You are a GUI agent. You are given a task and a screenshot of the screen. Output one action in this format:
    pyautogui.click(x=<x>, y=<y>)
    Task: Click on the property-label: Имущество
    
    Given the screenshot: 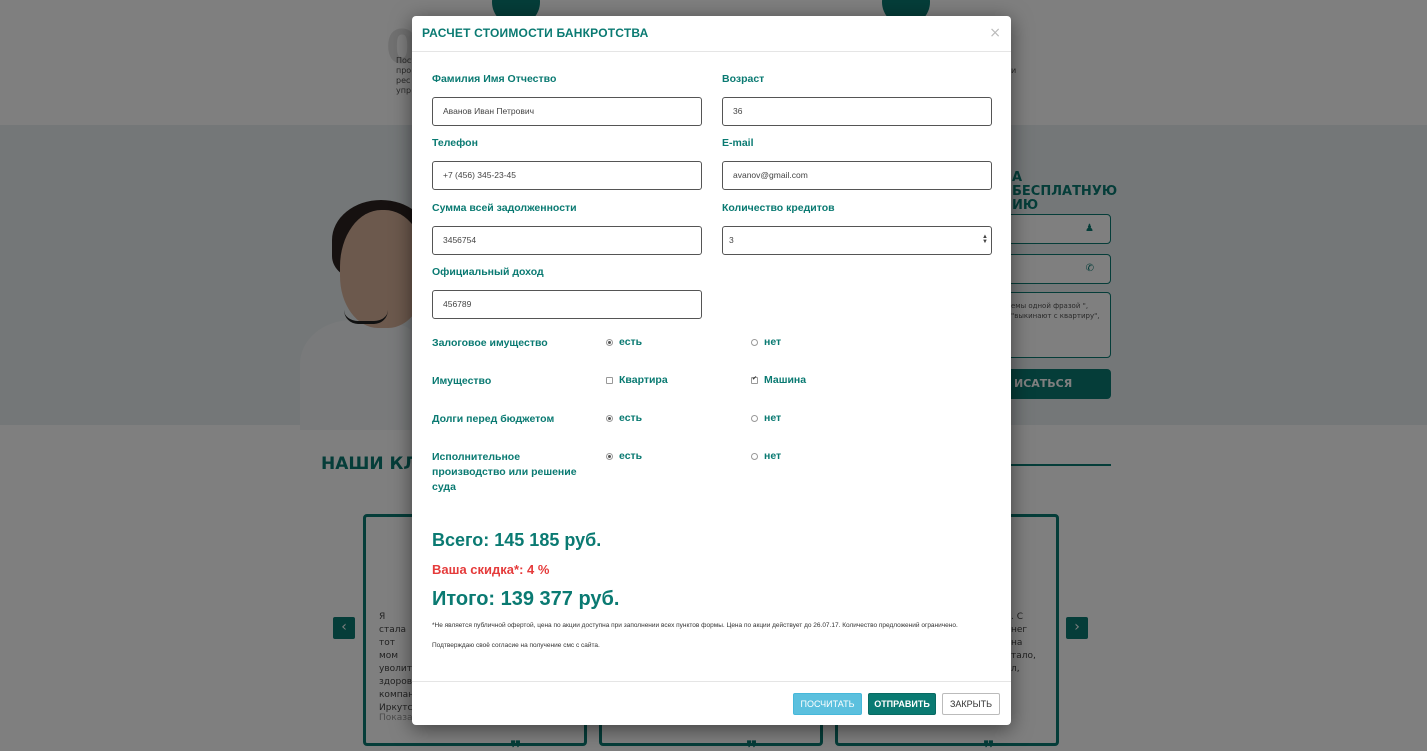 What is the action you would take?
    pyautogui.click(x=462, y=381)
    